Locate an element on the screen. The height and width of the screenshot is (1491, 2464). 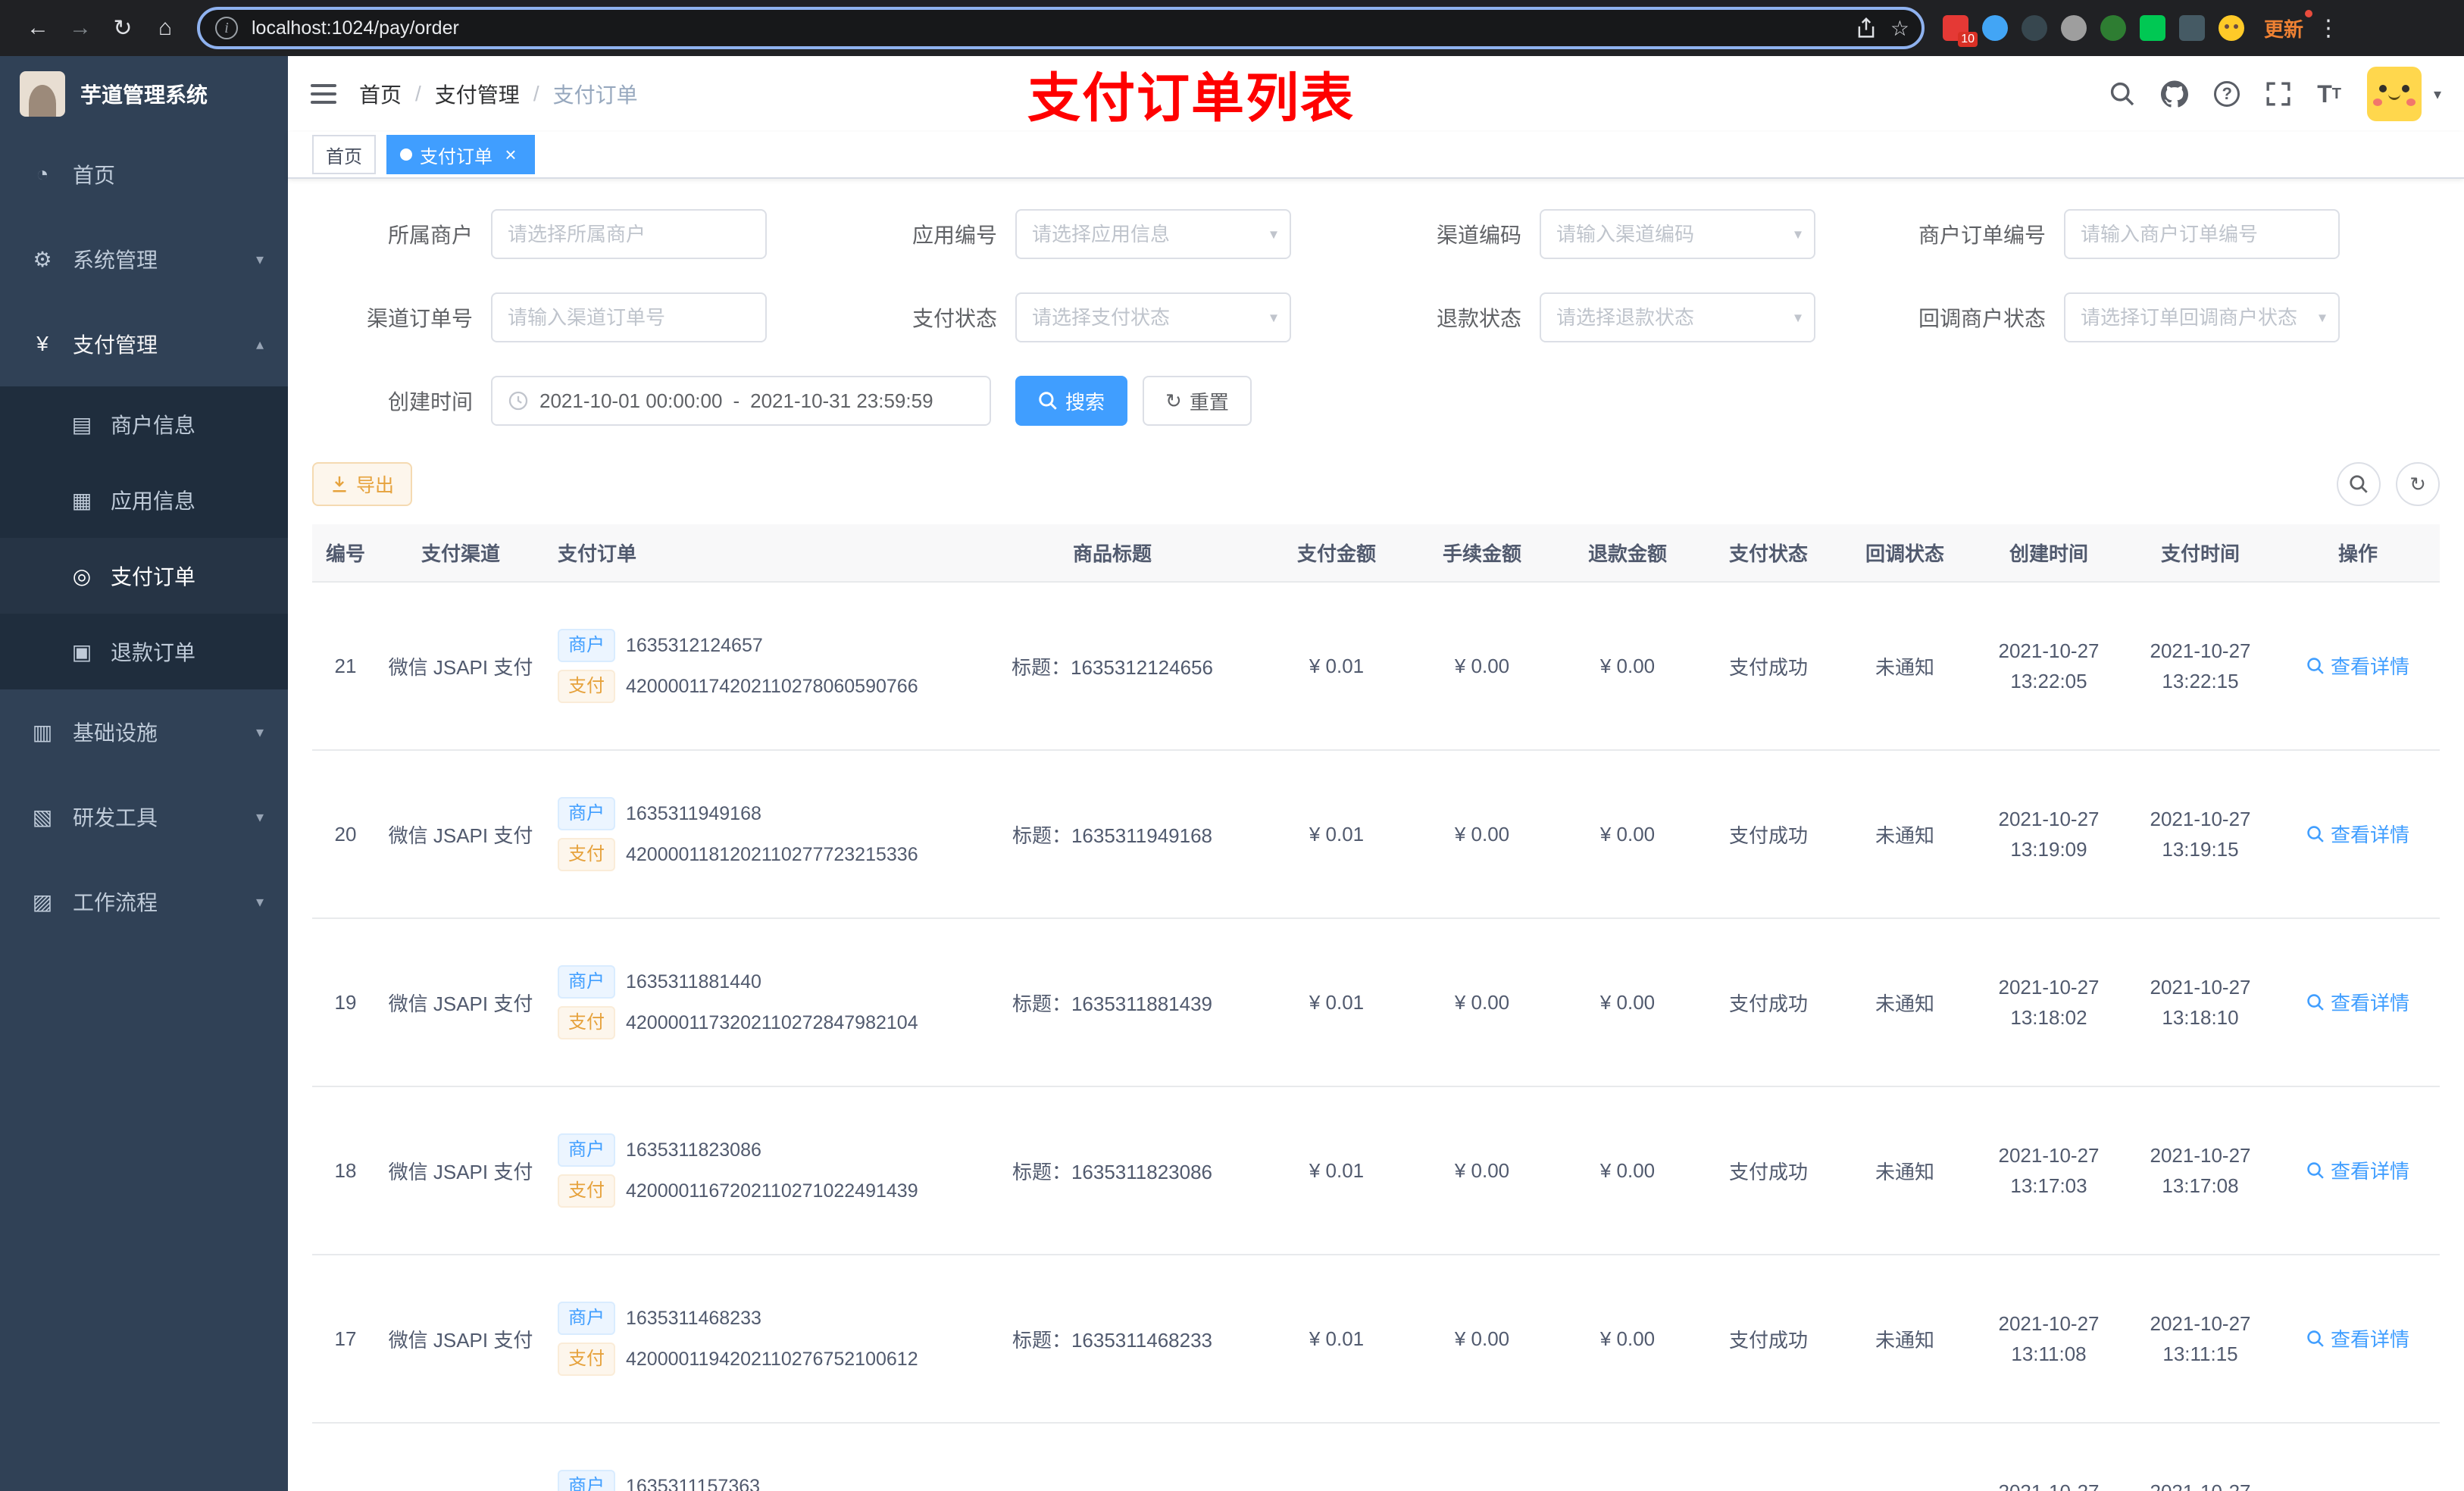
breadcrumb-home: 首页 is located at coordinates (380, 94).